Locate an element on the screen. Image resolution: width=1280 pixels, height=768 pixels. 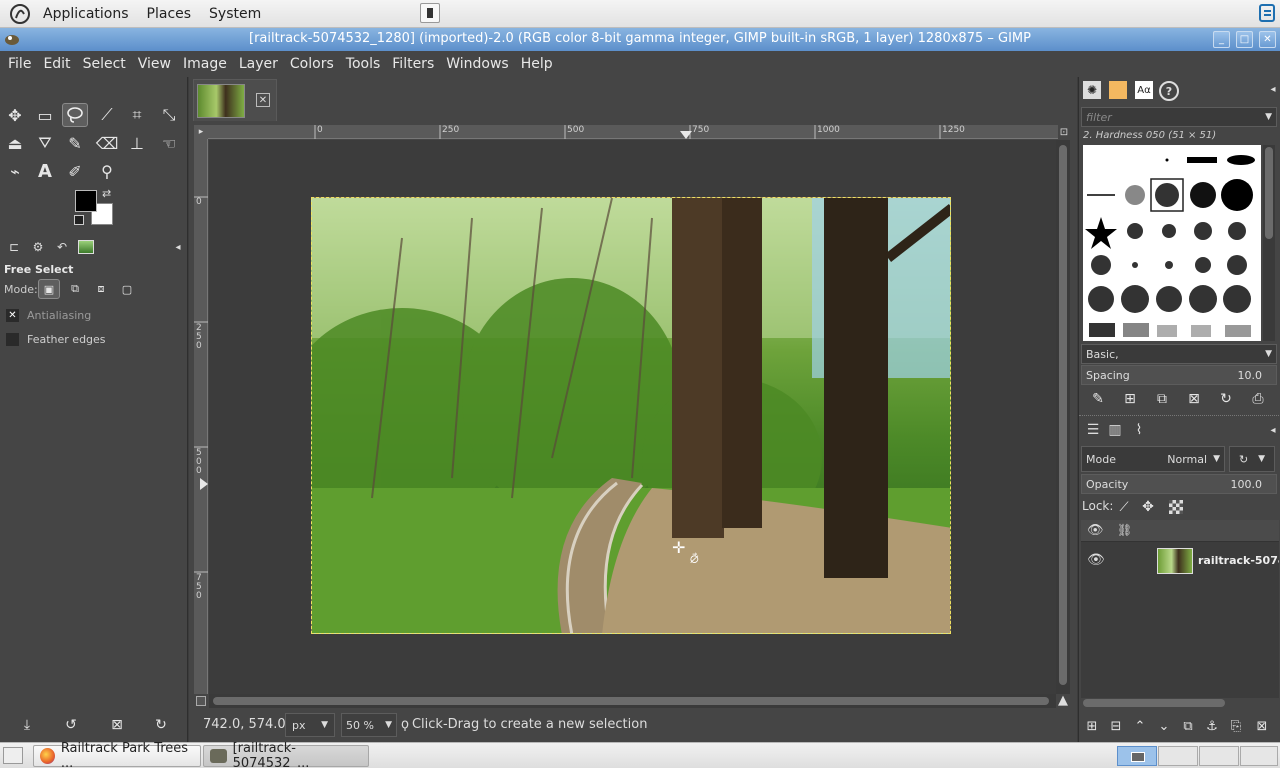
menu-layer: Layer is located at coordinates (258, 64).